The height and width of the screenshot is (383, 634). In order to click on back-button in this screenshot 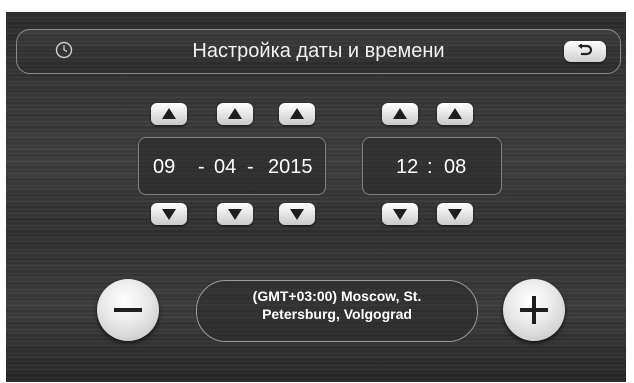, I will do `click(585, 51)`.